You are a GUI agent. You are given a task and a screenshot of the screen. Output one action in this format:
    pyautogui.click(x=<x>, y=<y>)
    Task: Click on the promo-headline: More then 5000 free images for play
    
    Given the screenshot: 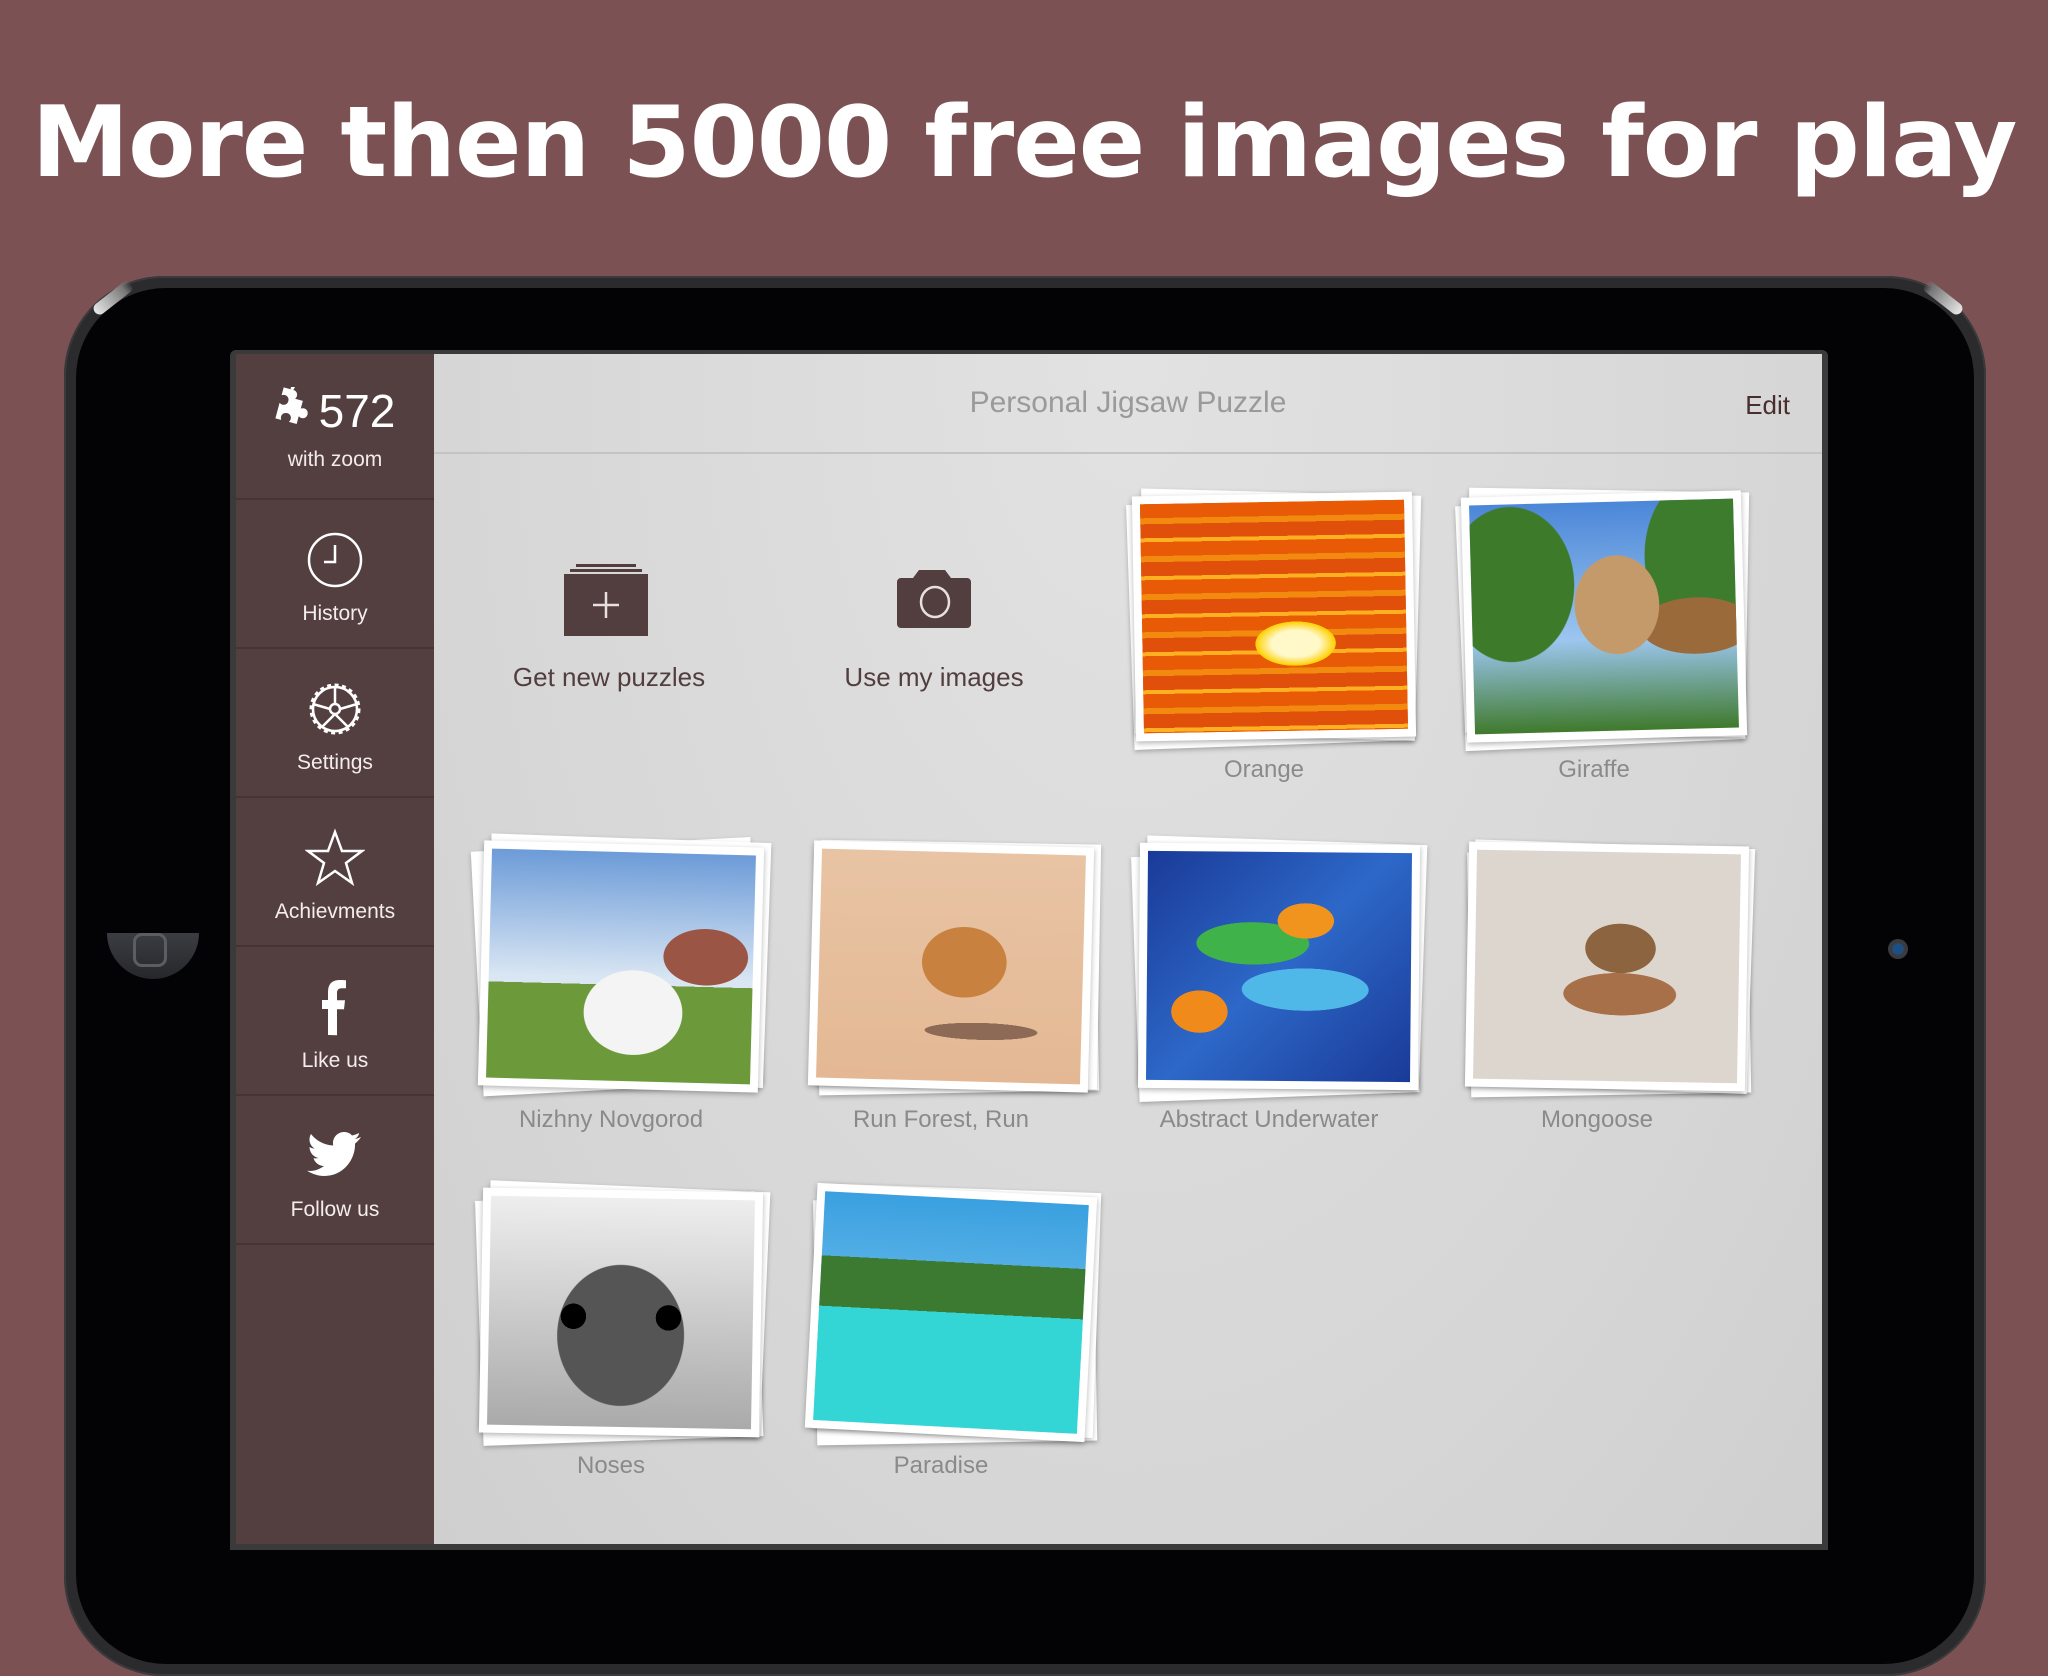 What is the action you would take?
    pyautogui.click(x=1024, y=143)
    